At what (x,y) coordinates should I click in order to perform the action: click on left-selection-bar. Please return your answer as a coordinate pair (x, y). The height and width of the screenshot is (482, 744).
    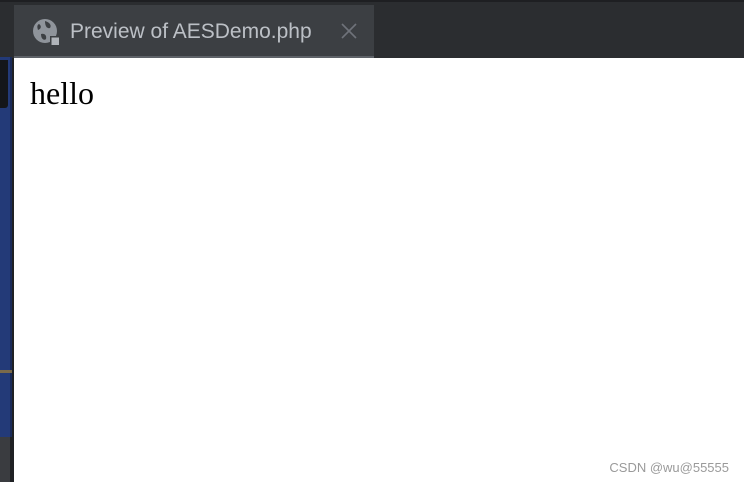
    Looking at the image, I should click on (6, 247).